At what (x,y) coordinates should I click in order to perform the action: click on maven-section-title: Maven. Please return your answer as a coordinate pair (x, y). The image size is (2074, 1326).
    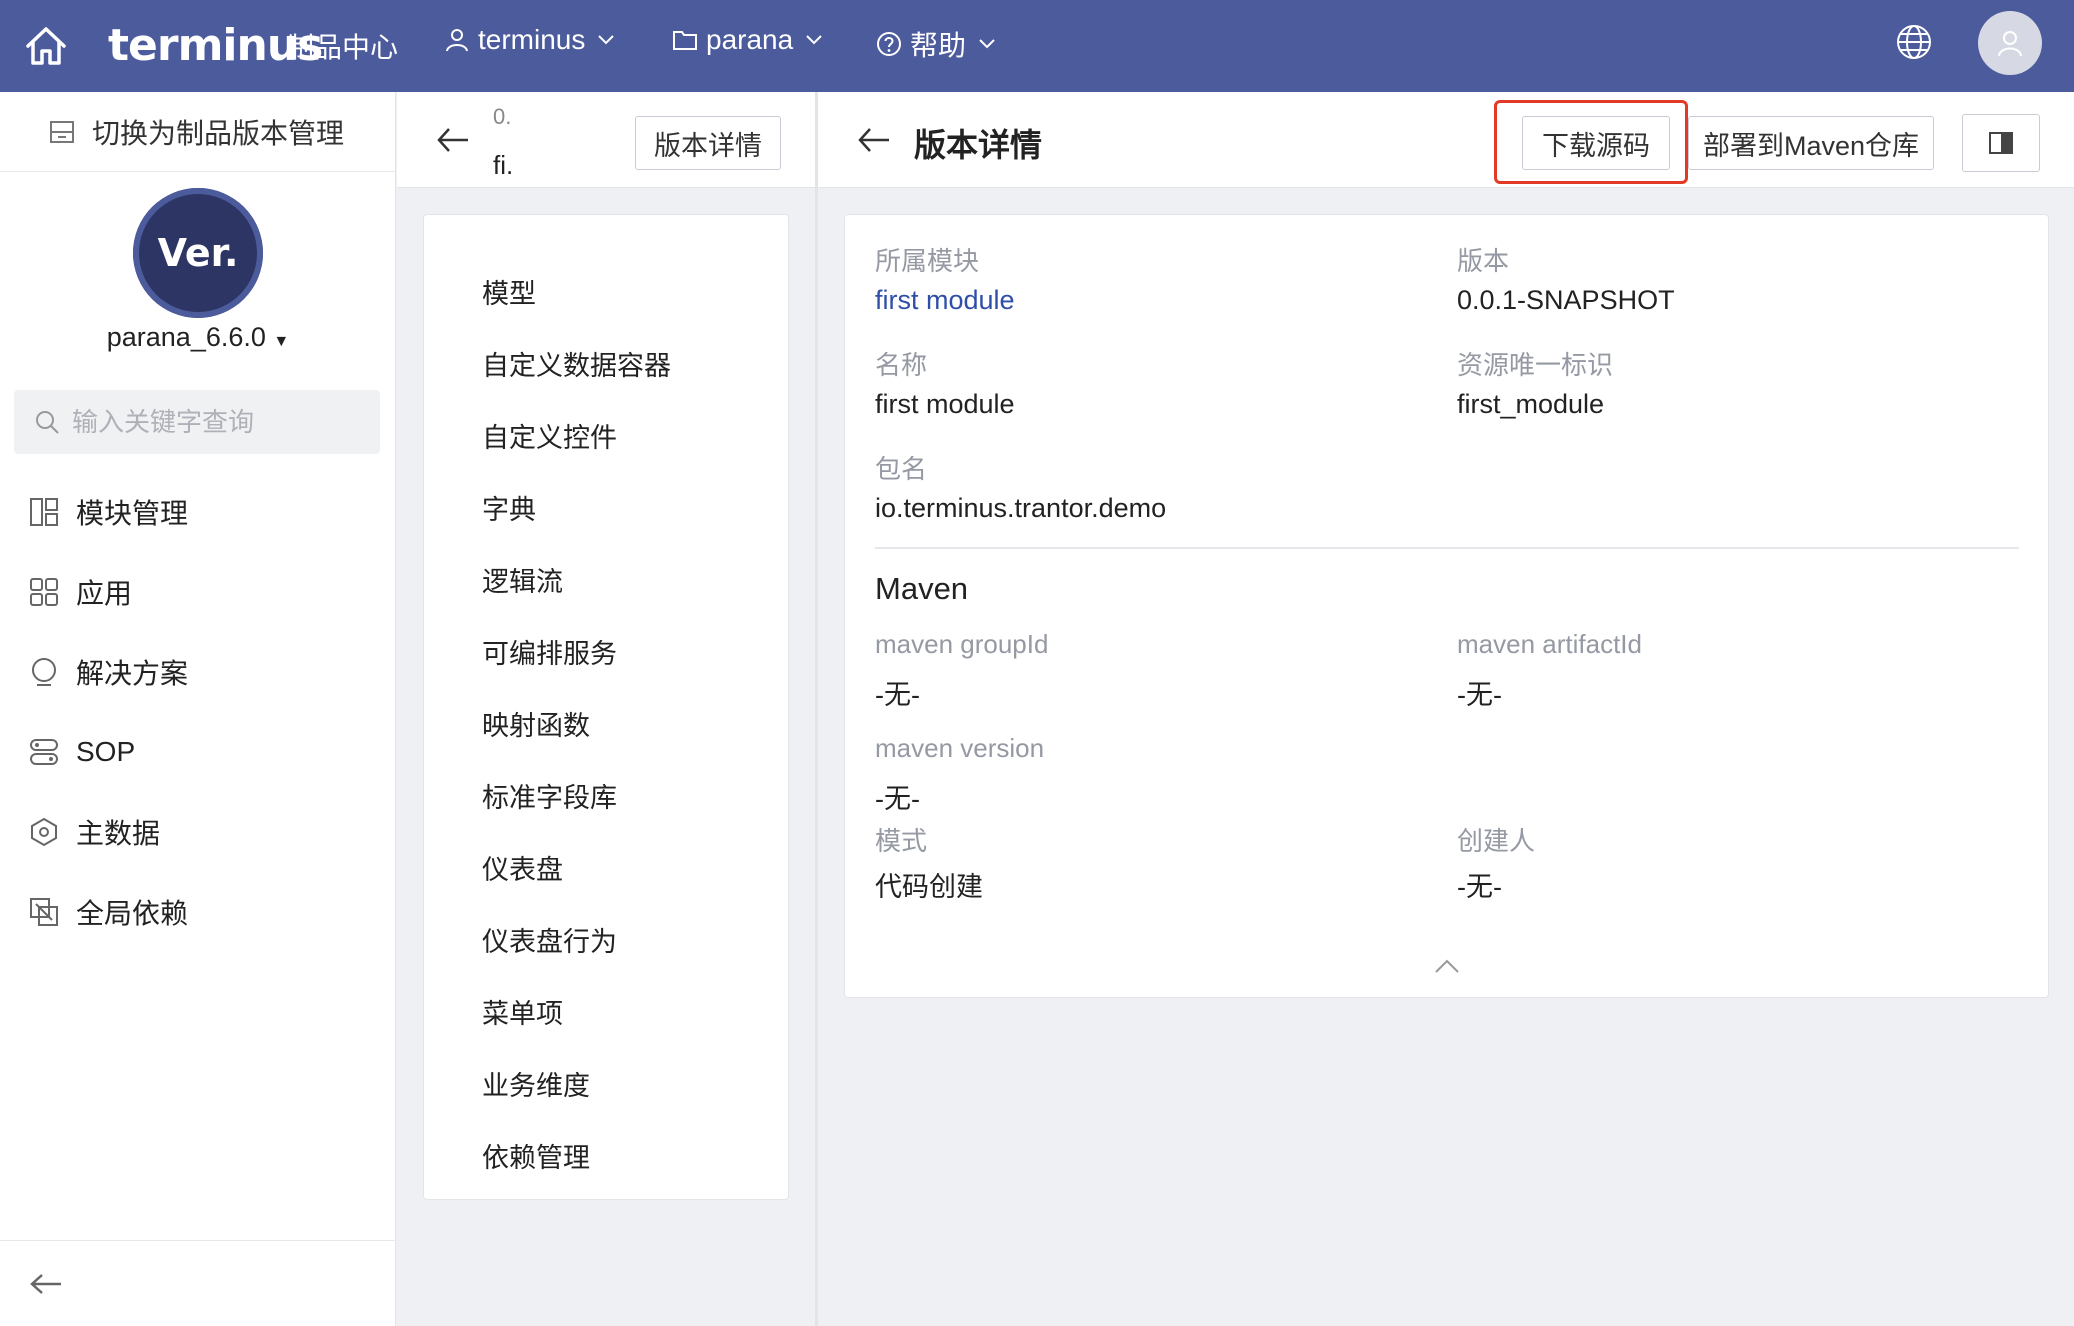
    Looking at the image, I should click on (922, 588).